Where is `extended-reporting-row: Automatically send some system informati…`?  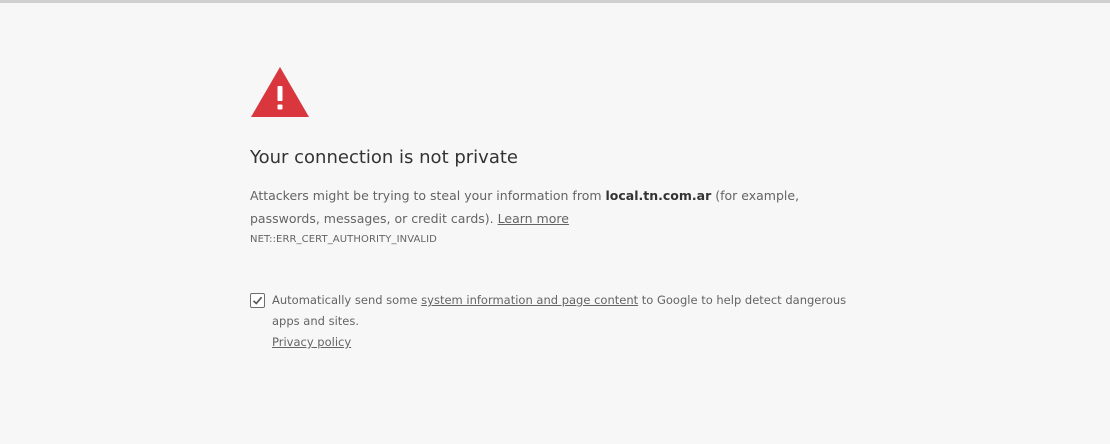 extended-reporting-row: Automatically send some system informati… is located at coordinates (560, 321).